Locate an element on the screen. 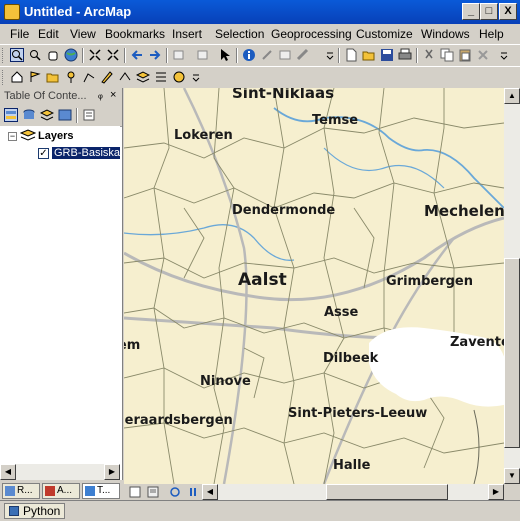 The width and height of the screenshot is (520, 521). measure-icon is located at coordinates (303, 55).